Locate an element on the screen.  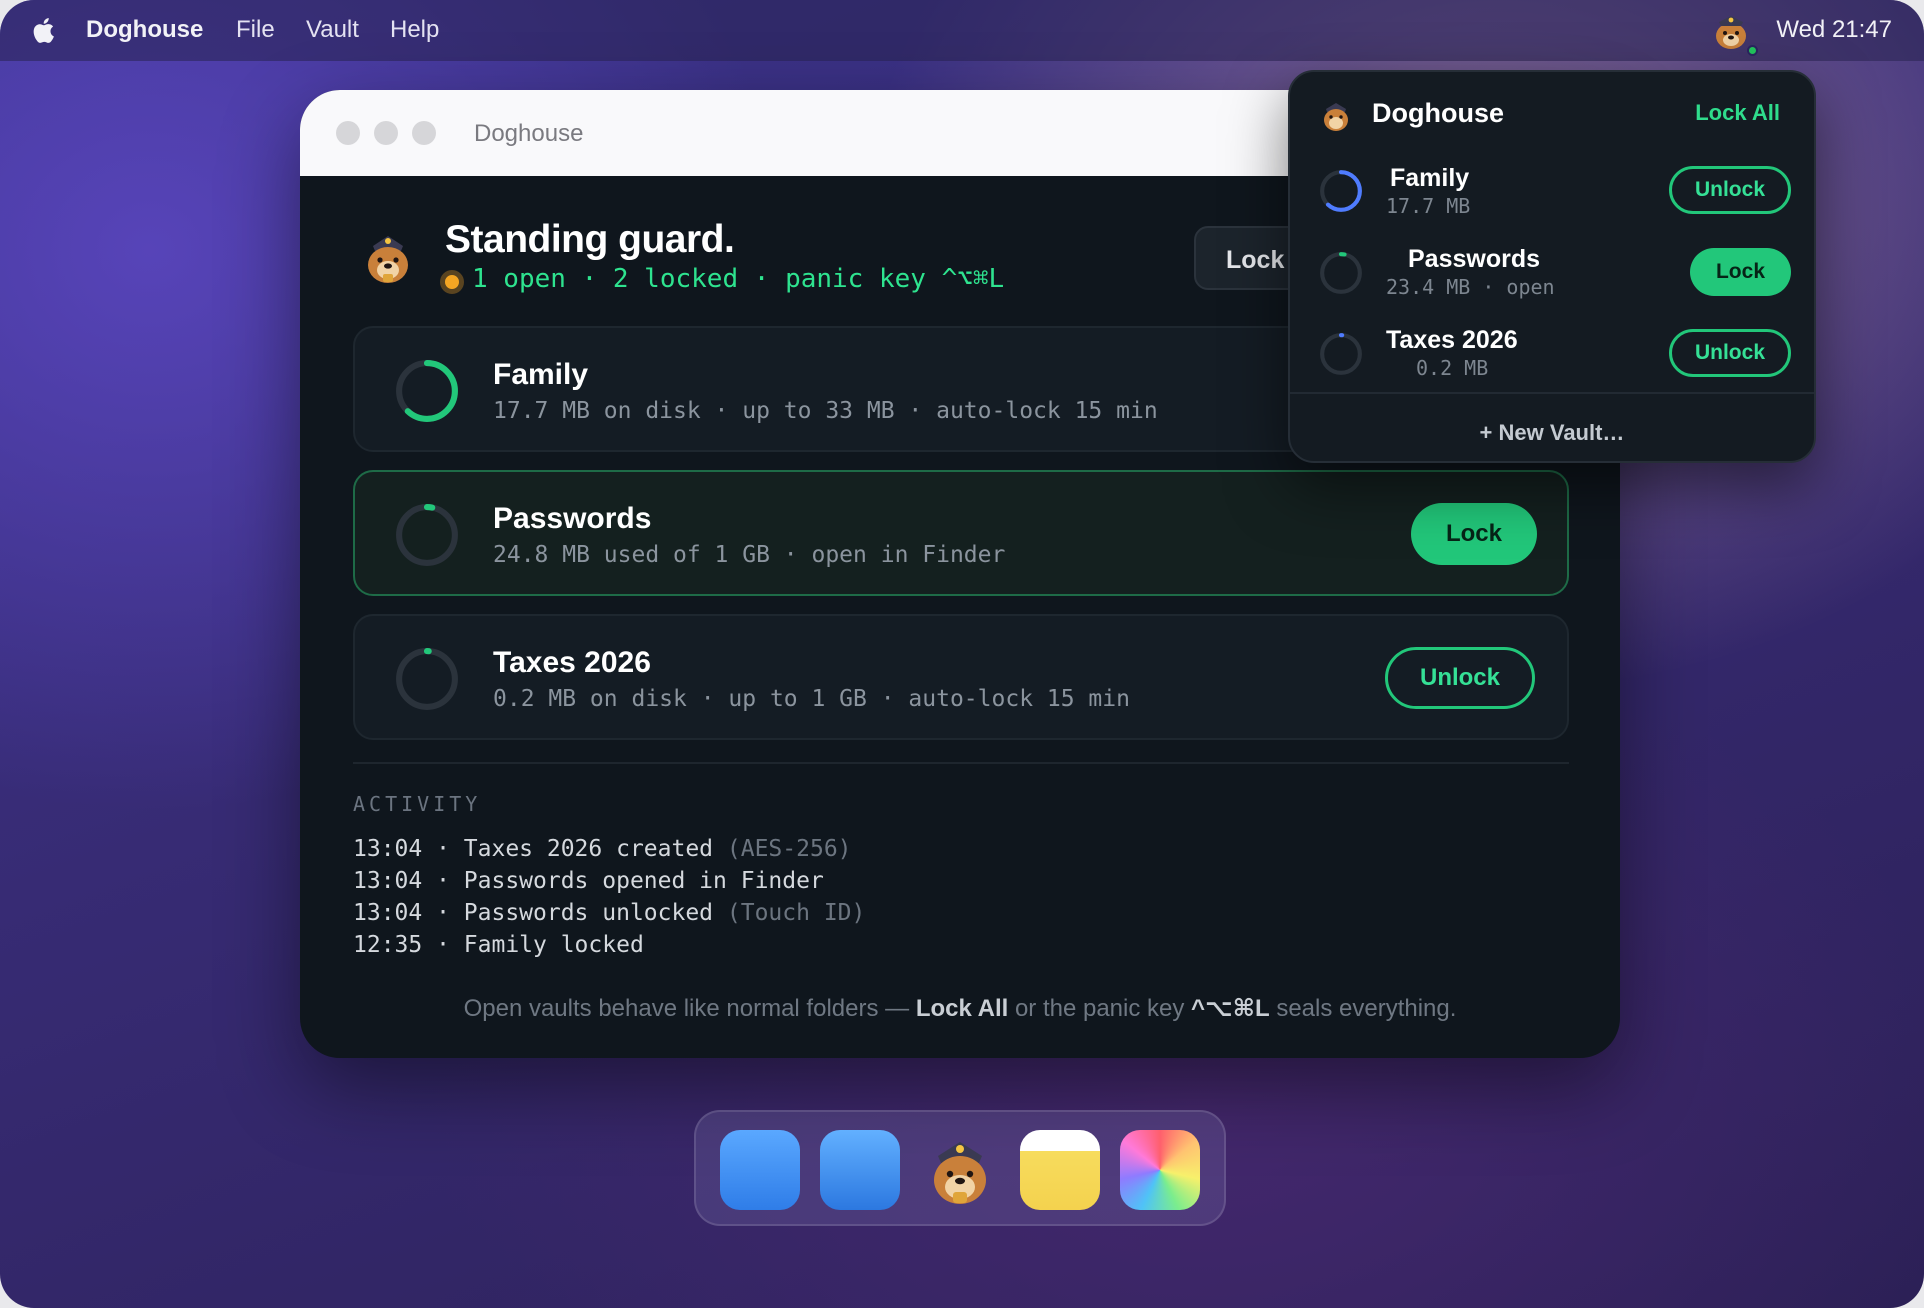
tray-status-dot is located at coordinates (1752, 50).